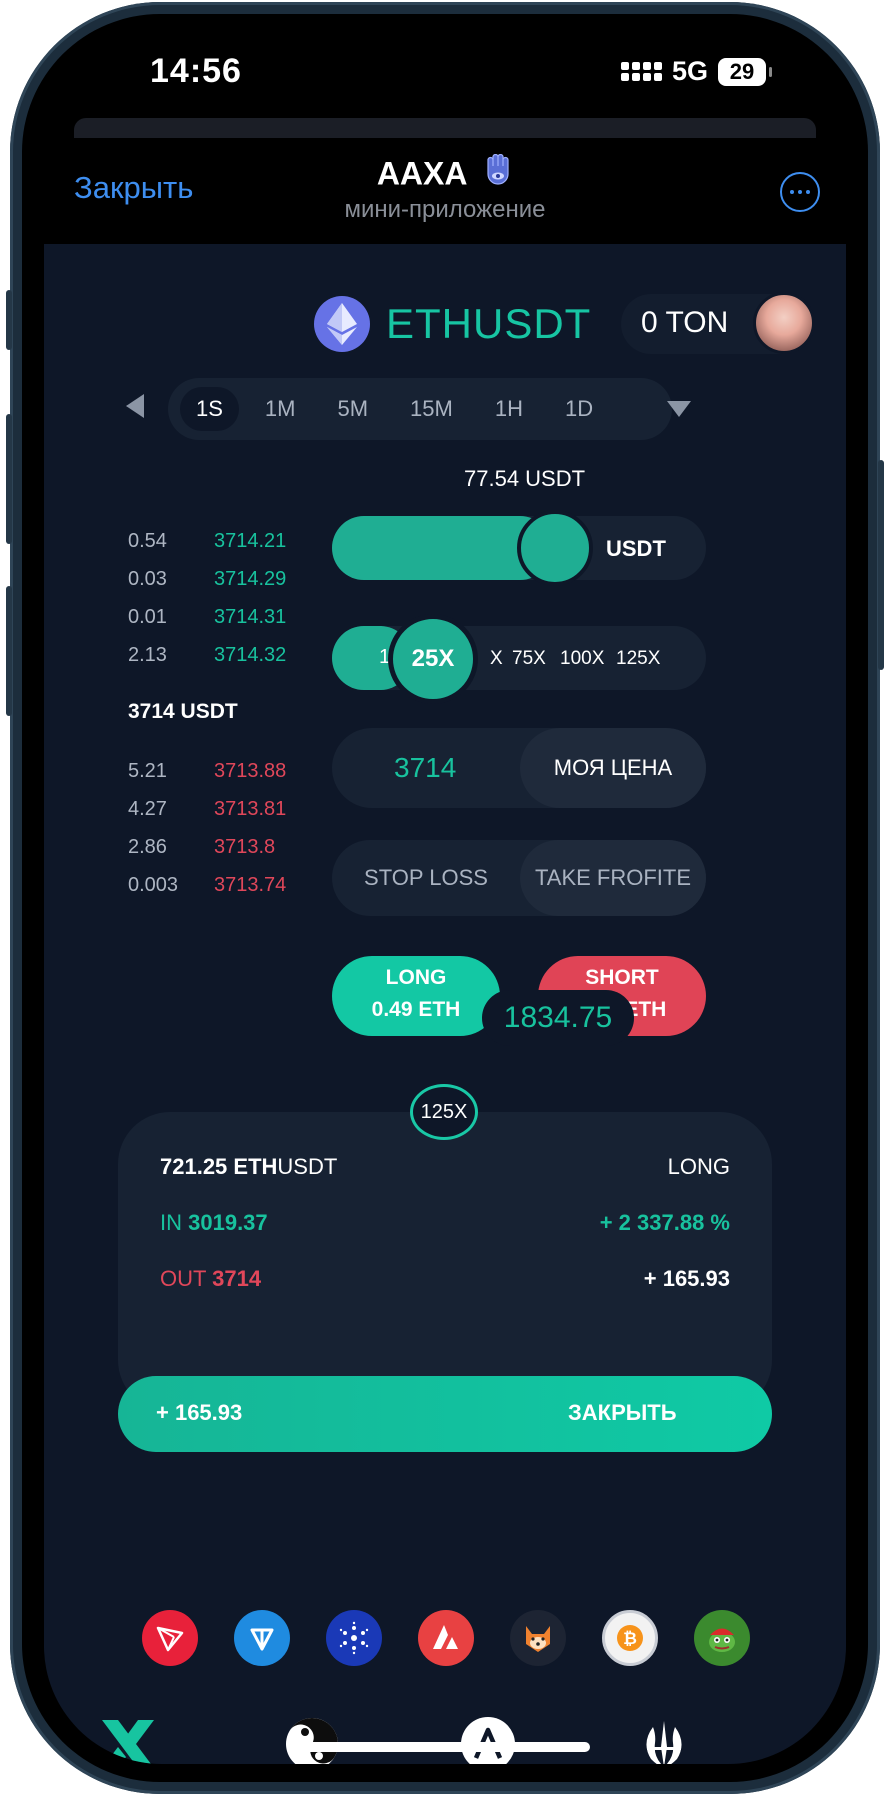 Image resolution: width=890 pixels, height=1798 pixels. What do you see at coordinates (689, 71) in the screenshot?
I see `network-type: 5G` at bounding box center [689, 71].